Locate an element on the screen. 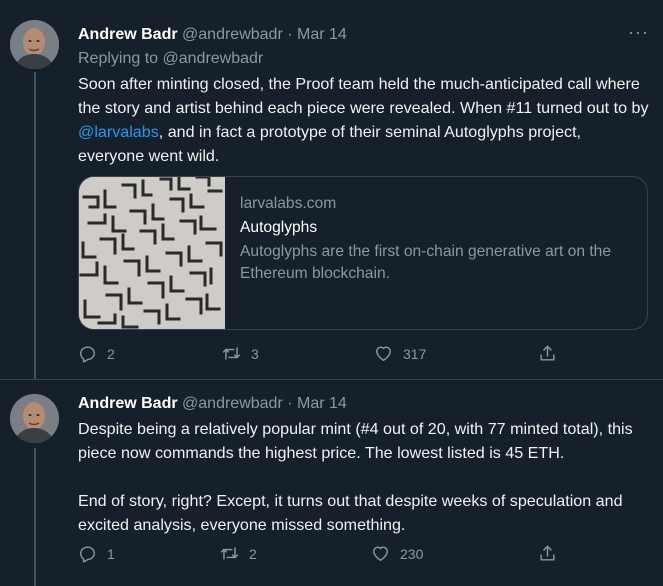 The image size is (663, 586). retweet-button: 2 is located at coordinates (238, 553).